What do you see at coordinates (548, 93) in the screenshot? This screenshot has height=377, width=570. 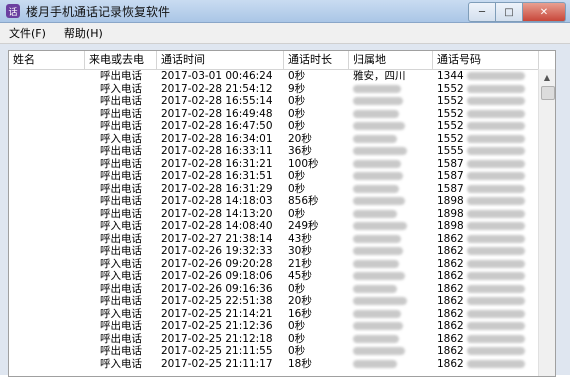 I see `scroll-thumb` at bounding box center [548, 93].